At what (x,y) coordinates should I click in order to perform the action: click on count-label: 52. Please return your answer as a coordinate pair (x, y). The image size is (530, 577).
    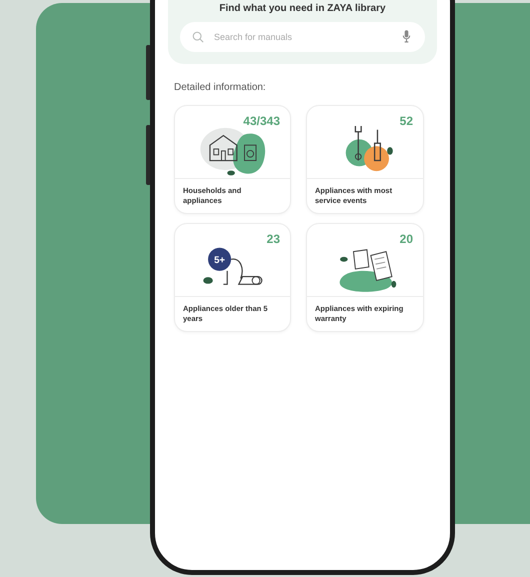
    Looking at the image, I should click on (406, 121).